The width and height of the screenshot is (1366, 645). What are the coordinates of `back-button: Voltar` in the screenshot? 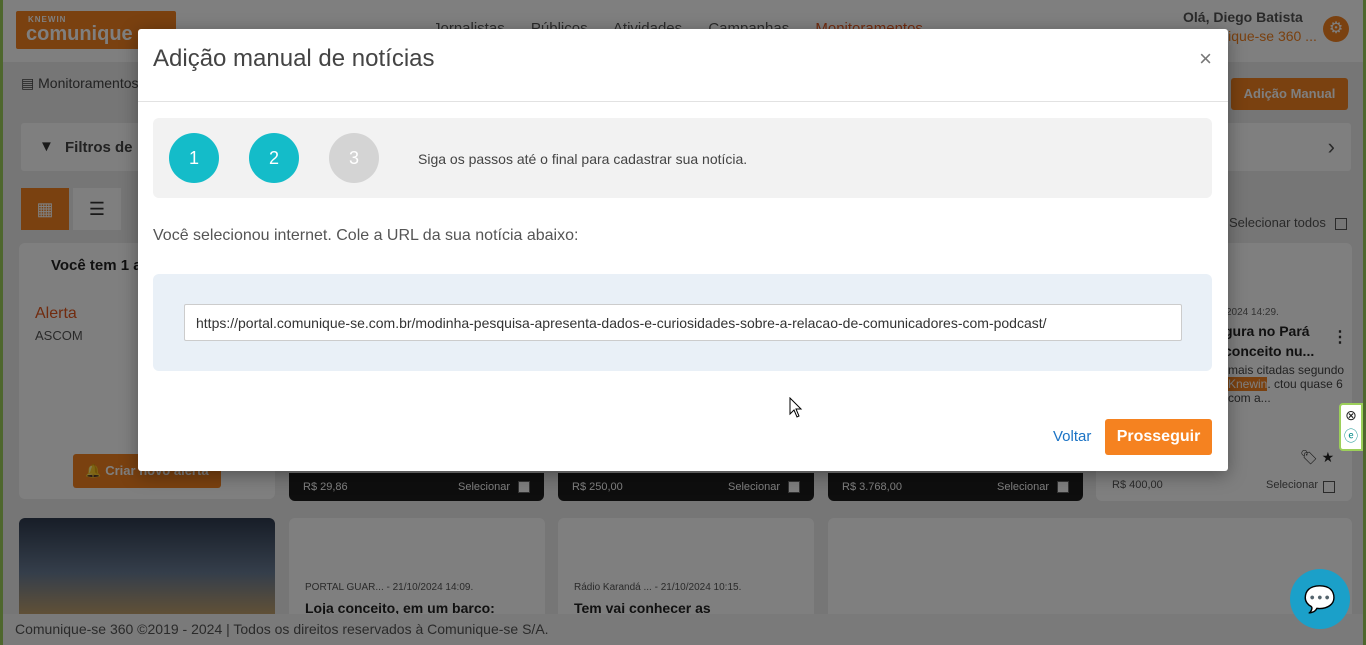 It's located at (1072, 436).